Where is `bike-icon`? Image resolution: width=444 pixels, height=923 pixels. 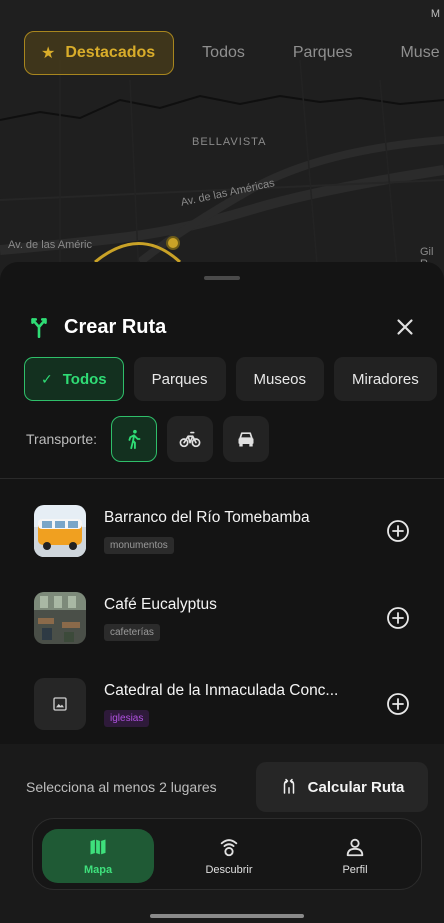 bike-icon is located at coordinates (190, 439).